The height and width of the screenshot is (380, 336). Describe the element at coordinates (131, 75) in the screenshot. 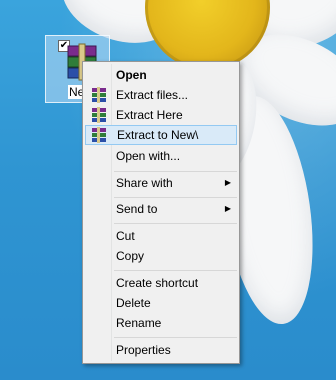

I see `menu-item-label: Open` at that location.